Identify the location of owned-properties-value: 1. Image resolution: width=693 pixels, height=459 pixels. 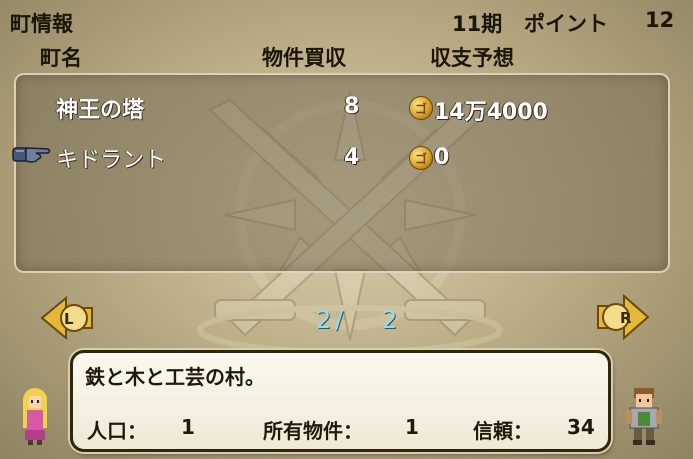
(412, 427).